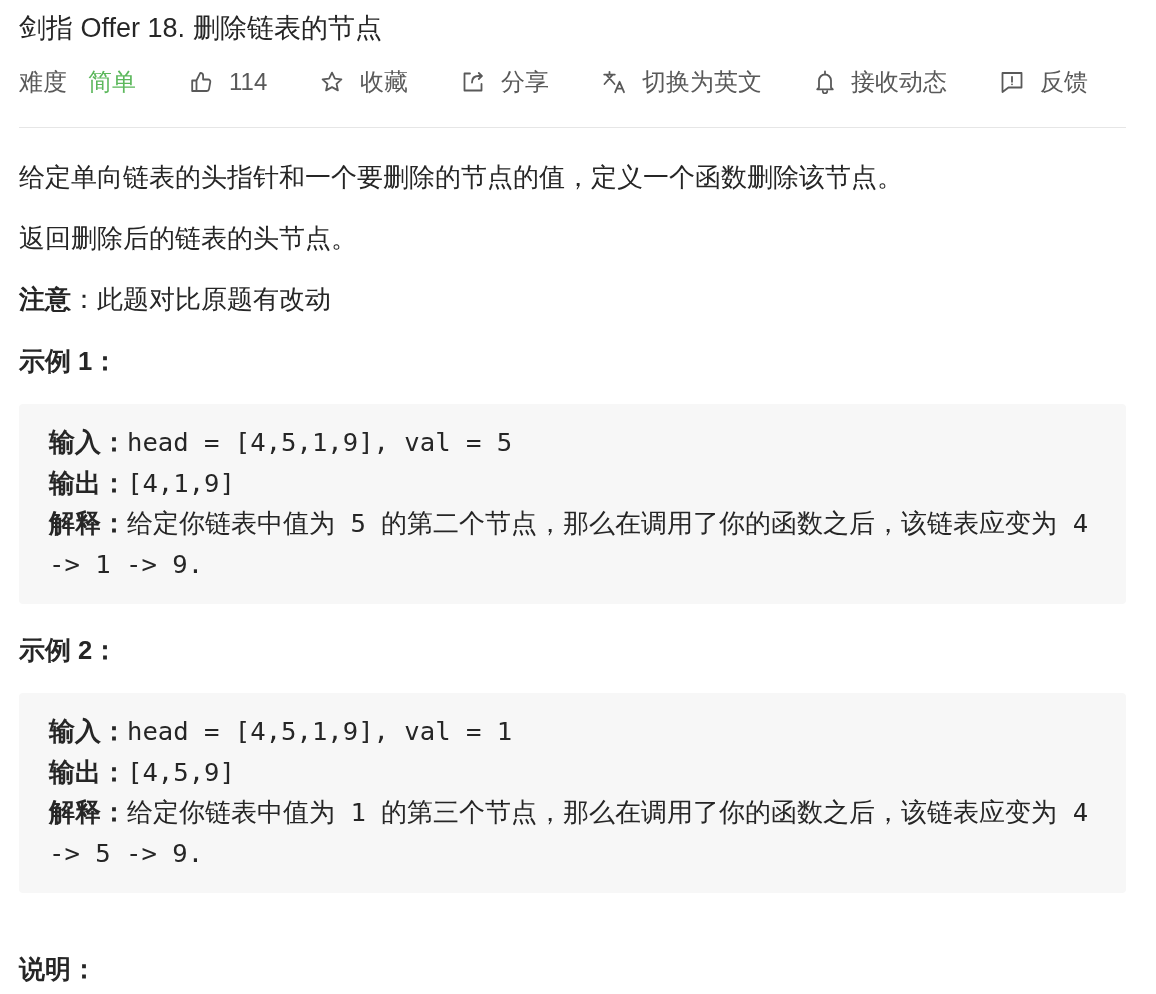 This screenshot has width=1156, height=994. What do you see at coordinates (569, 833) in the screenshot?
I see `code-line: 解释：给定你链表中值为 1 的第三个节点，那么在调用了你的函数之后，该链表应变为 4 -> 5 -> 9.` at bounding box center [569, 833].